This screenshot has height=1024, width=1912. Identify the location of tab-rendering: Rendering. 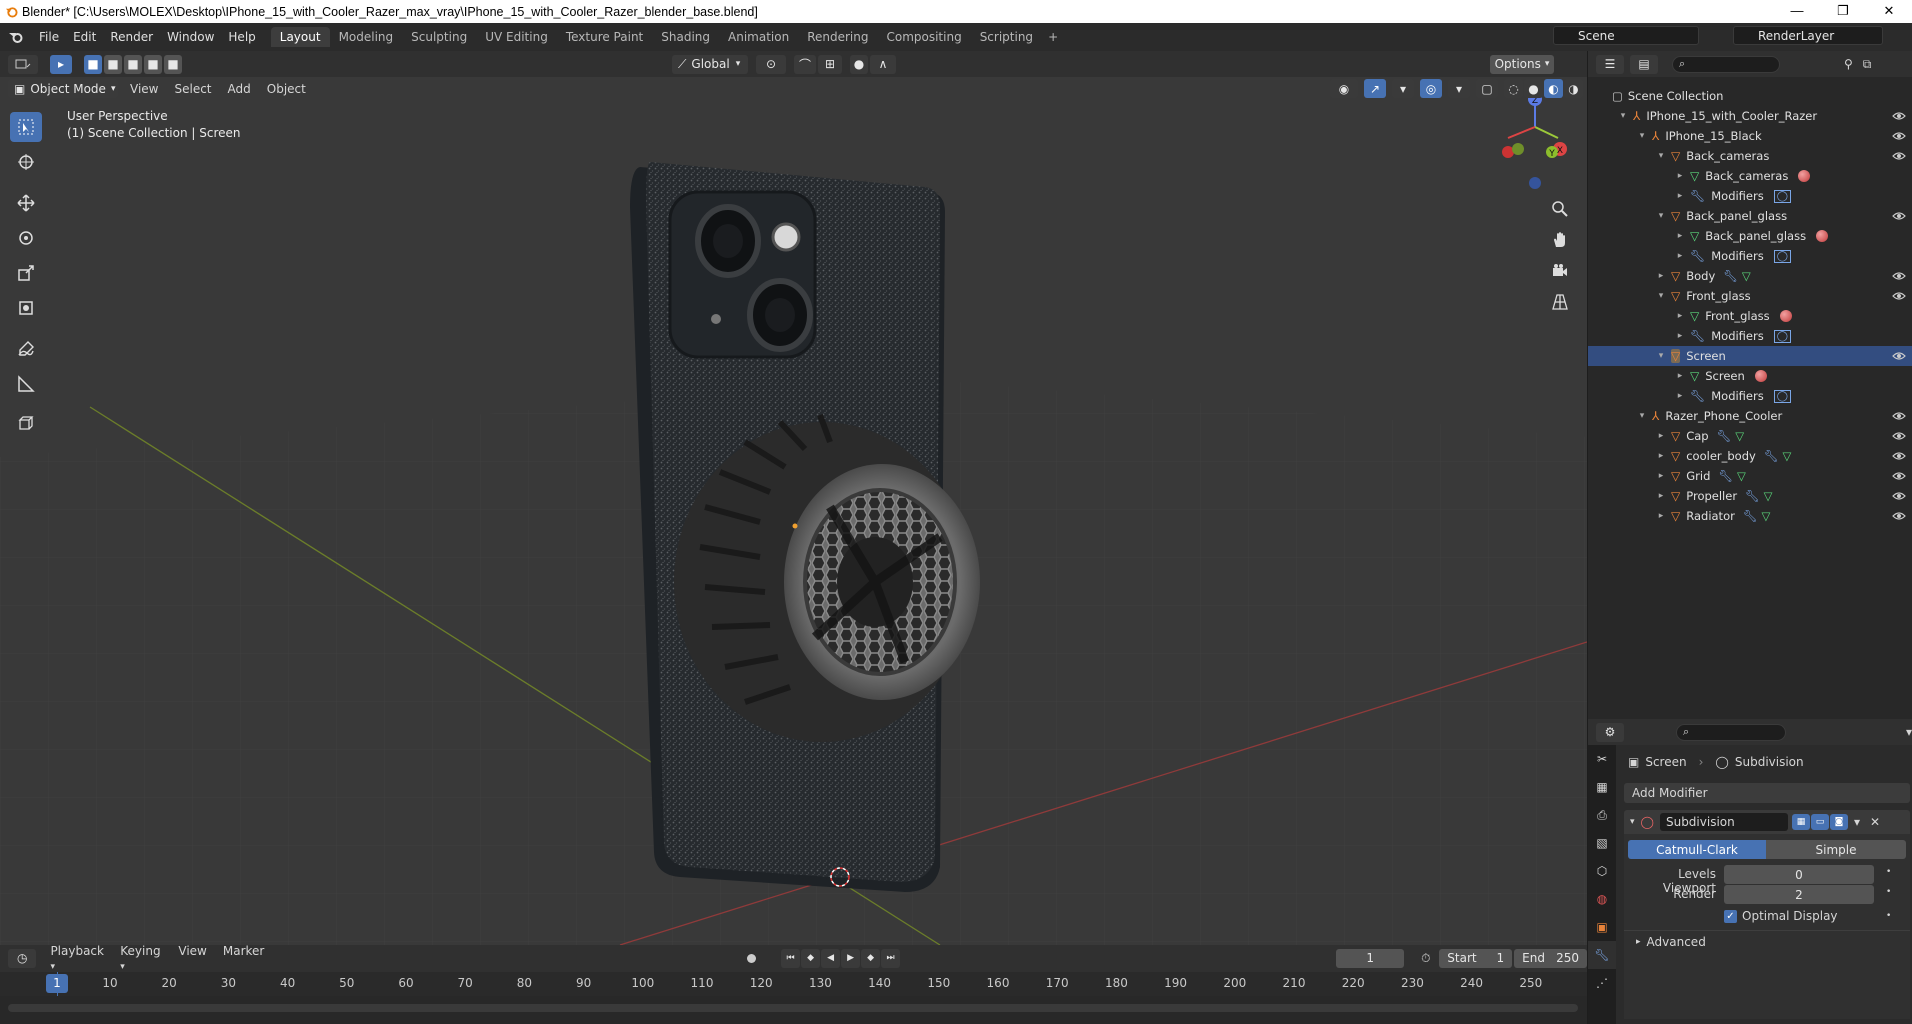
(837, 37).